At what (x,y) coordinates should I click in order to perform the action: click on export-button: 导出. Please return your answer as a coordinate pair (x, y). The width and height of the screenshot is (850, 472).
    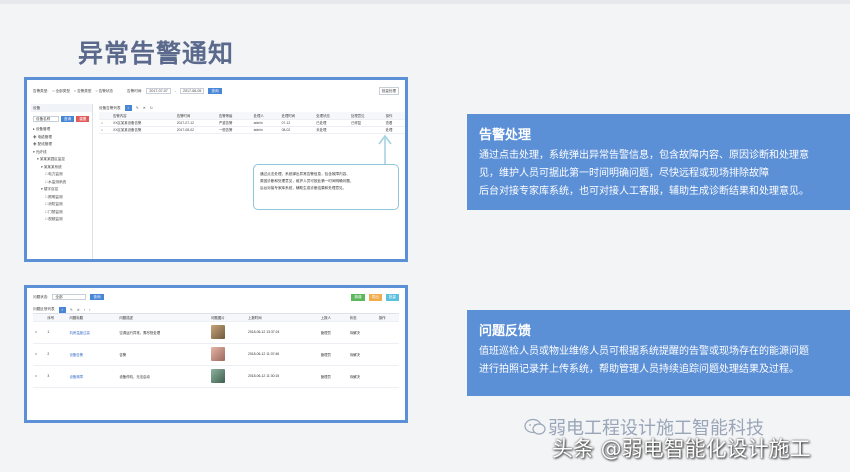
    Looking at the image, I should click on (375, 297).